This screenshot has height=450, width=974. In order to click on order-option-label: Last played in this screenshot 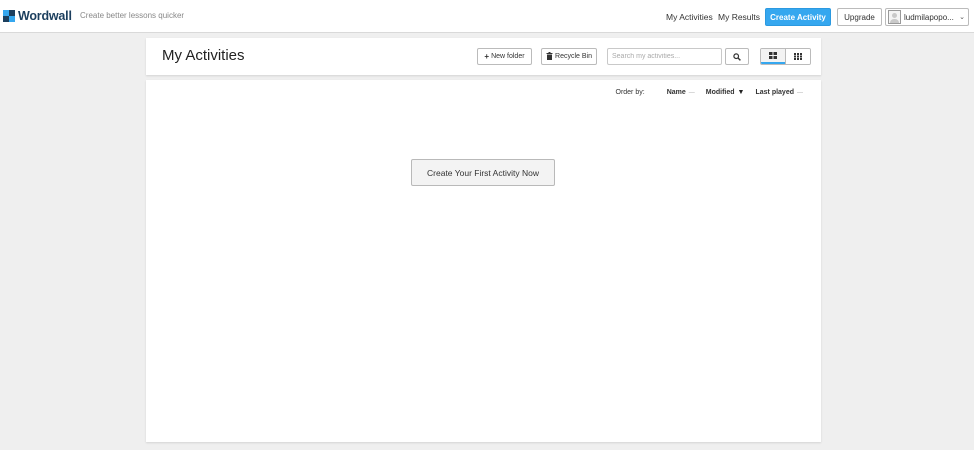, I will do `click(774, 92)`.